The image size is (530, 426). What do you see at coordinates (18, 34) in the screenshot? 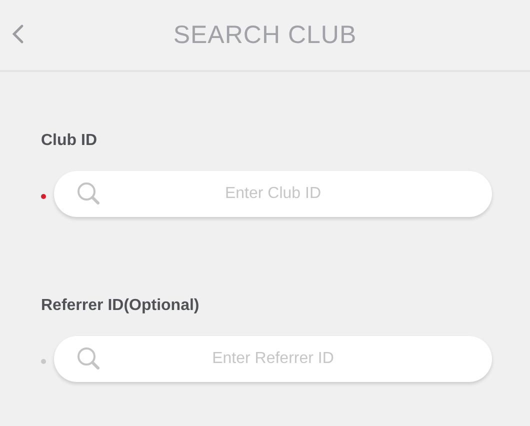
I see `back-icon` at bounding box center [18, 34].